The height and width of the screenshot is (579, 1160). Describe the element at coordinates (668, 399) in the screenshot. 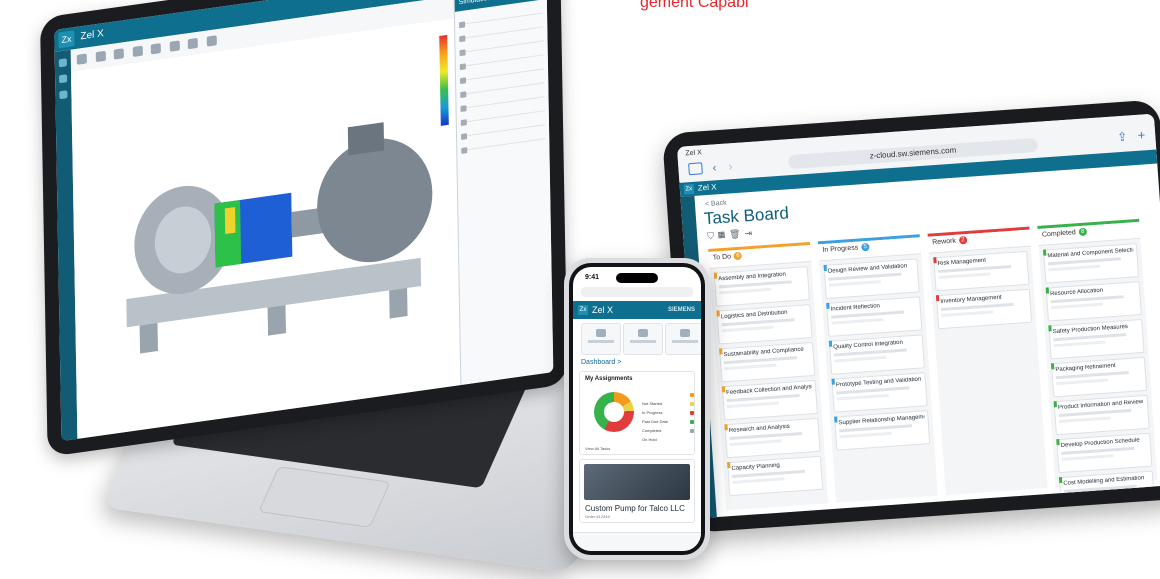

I see `legend-item: Not Started` at that location.